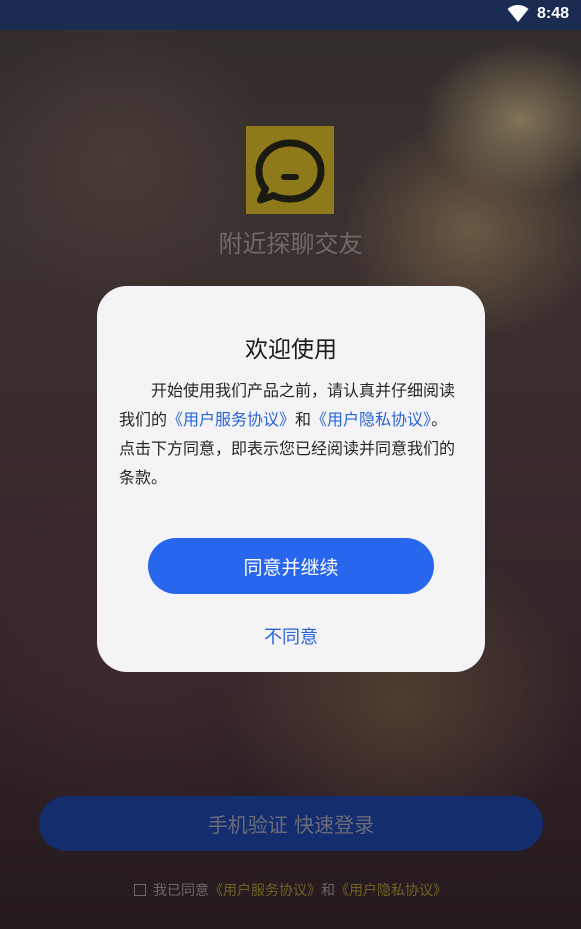  Describe the element at coordinates (181, 891) in the screenshot. I see `agreement-prefix: 我已同意` at that location.